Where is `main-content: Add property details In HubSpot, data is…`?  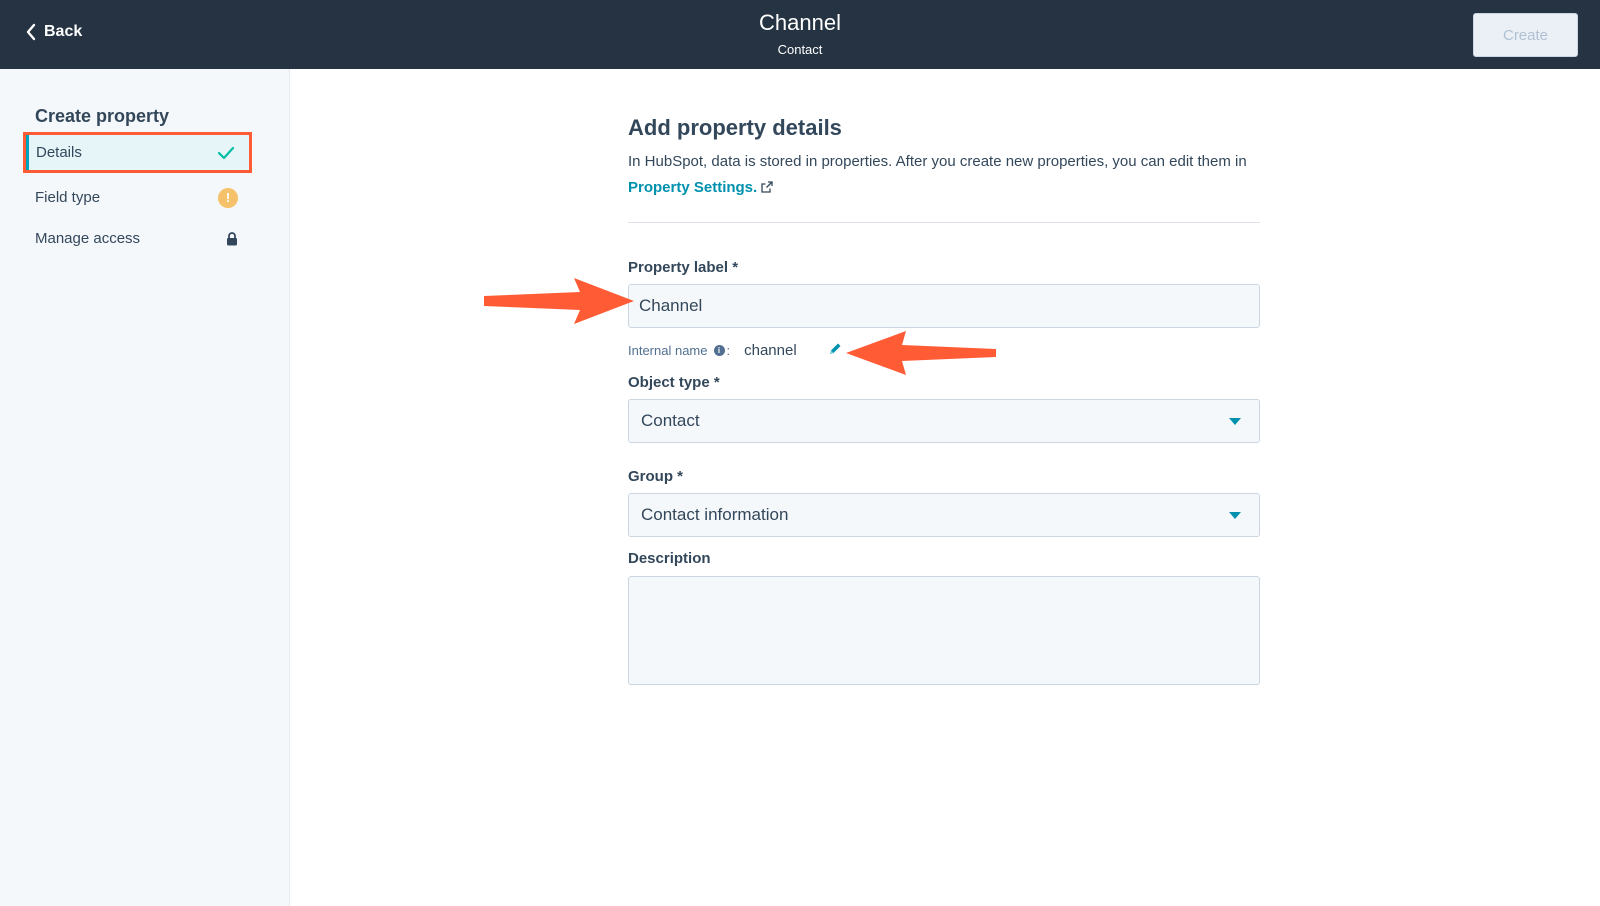
main-content: Add property details In HubSpot, data is… is located at coordinates (944, 158).